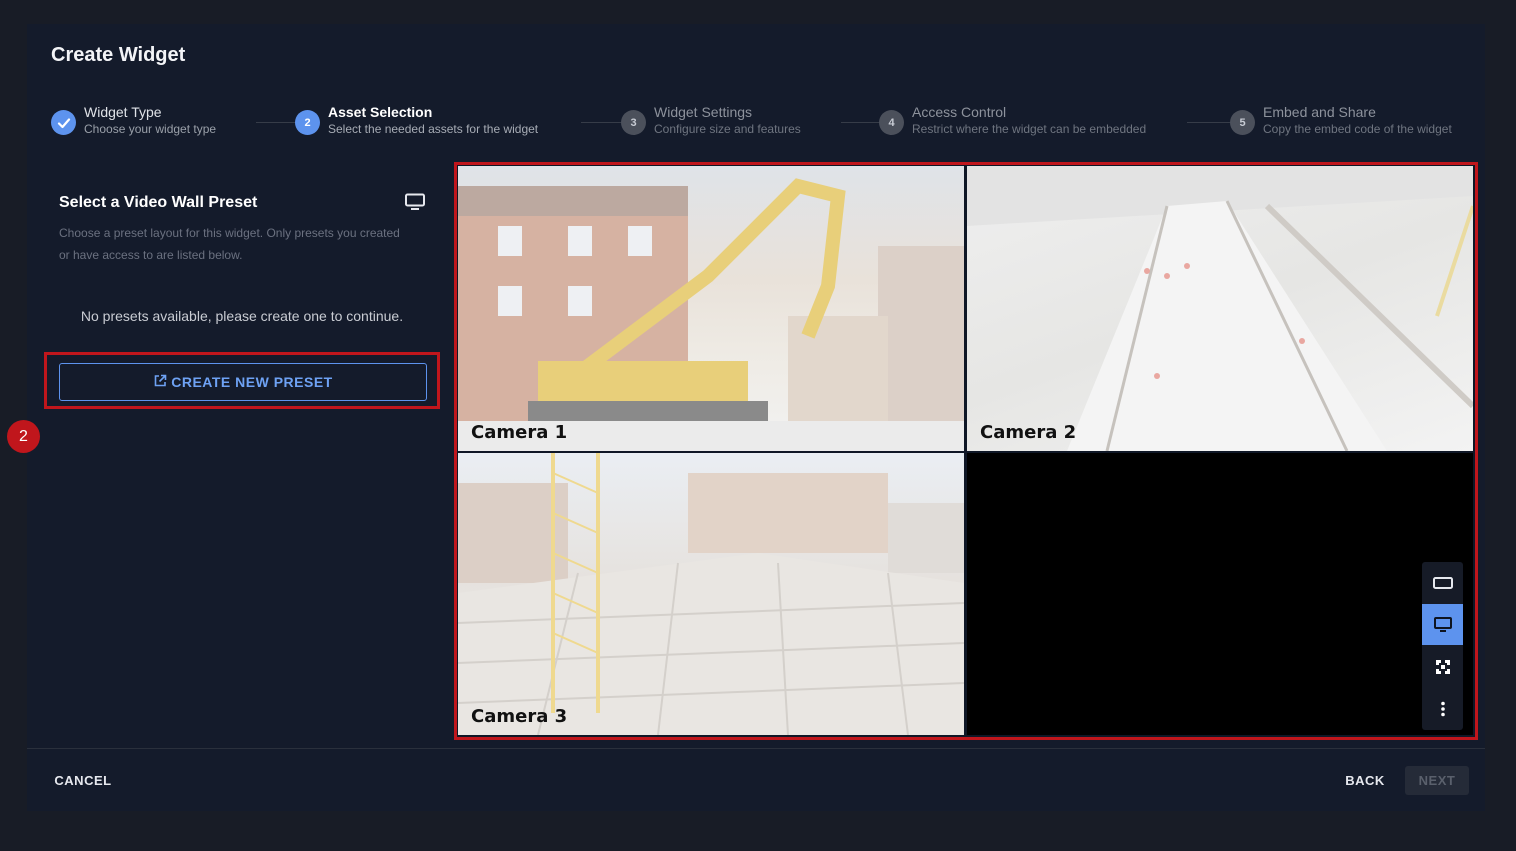 Image resolution: width=1516 pixels, height=851 pixels. I want to click on step-number: 2, so click(307, 122).